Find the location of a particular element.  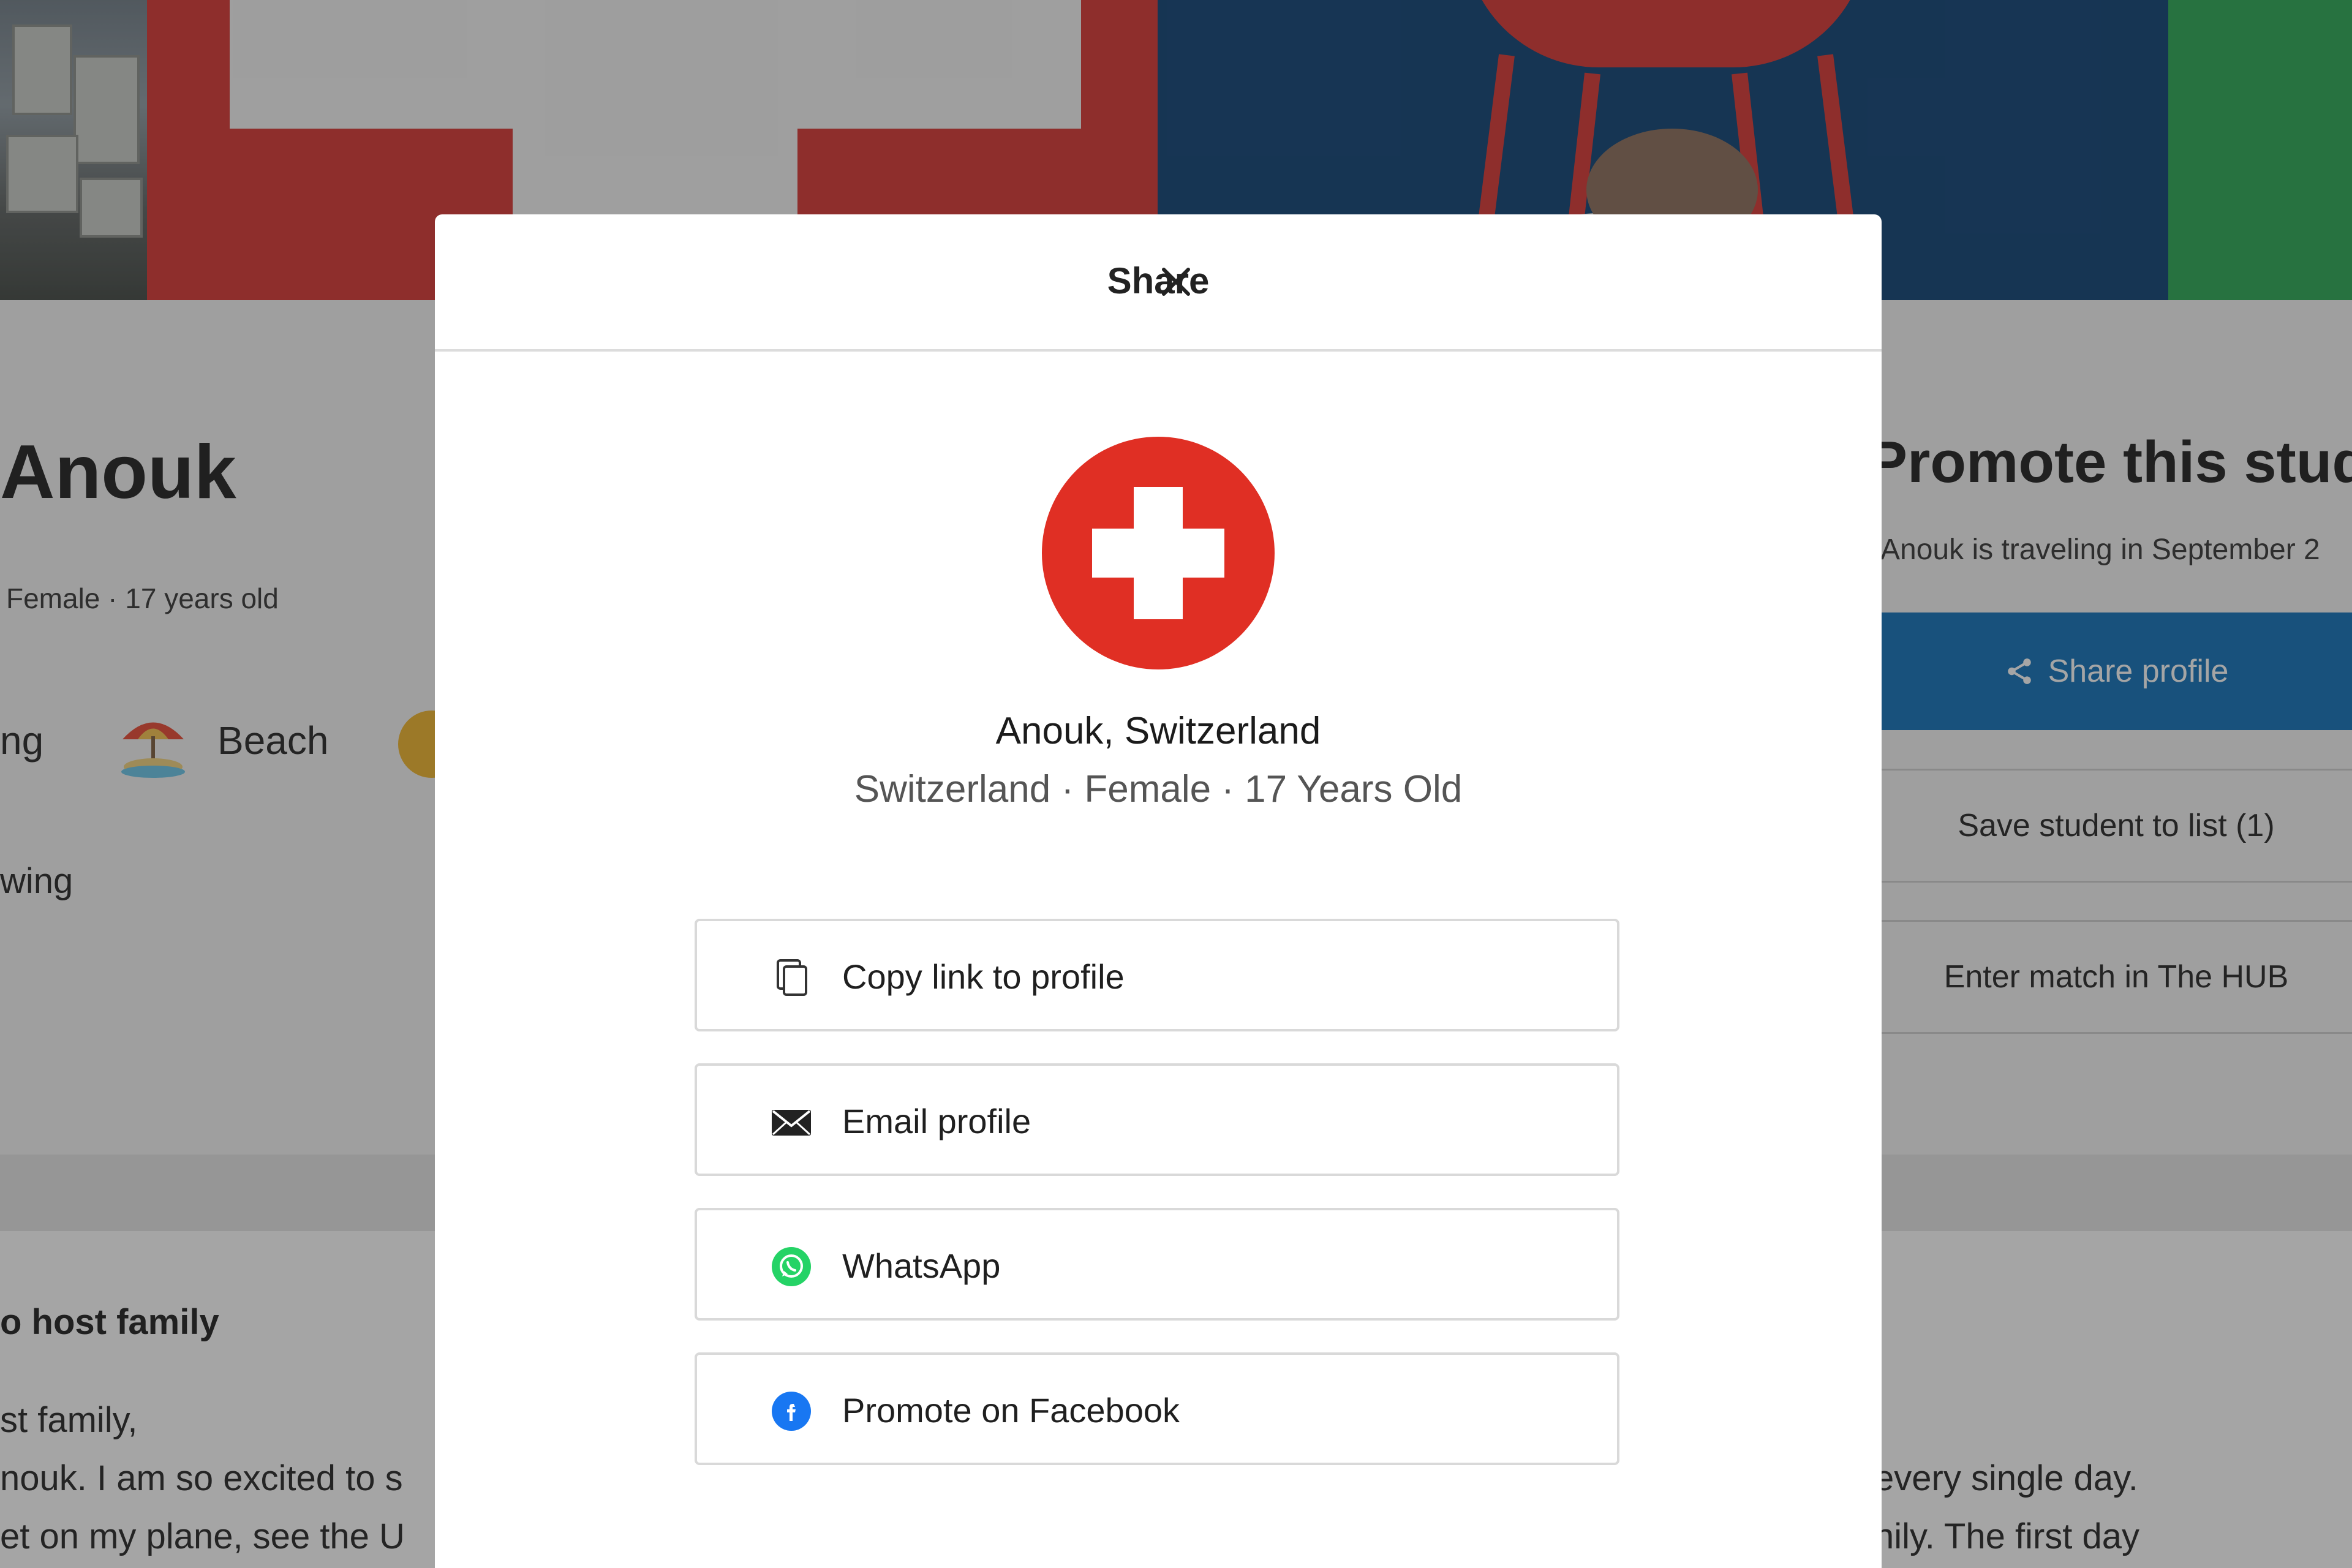

whatsapp-button: WhatsApp is located at coordinates (1157, 1264).